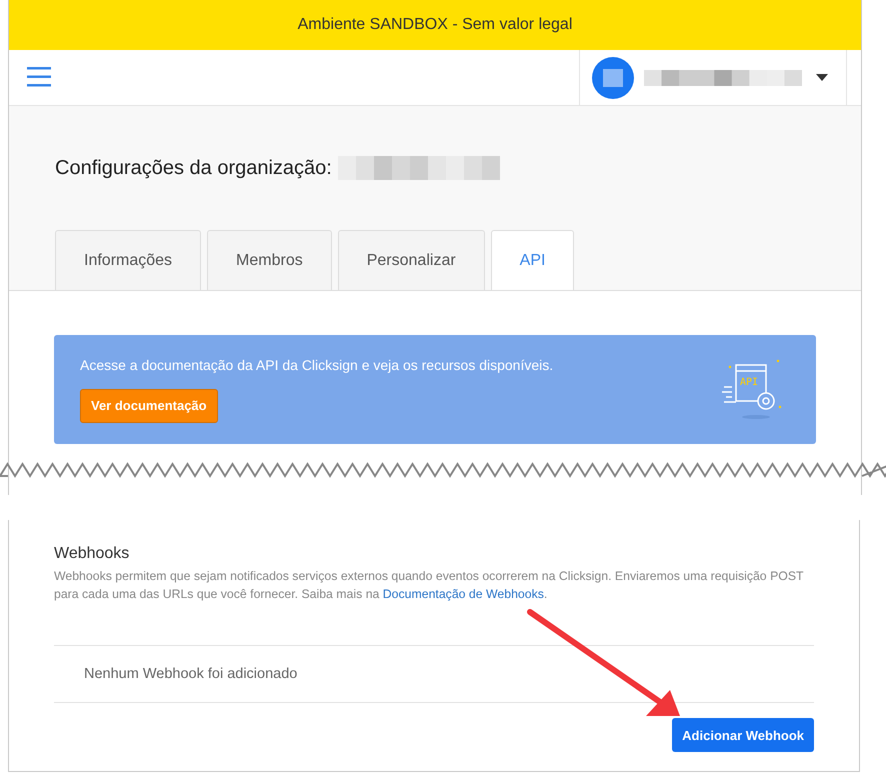 This screenshot has width=886, height=776. I want to click on documentation-button: Ver documentação, so click(149, 405).